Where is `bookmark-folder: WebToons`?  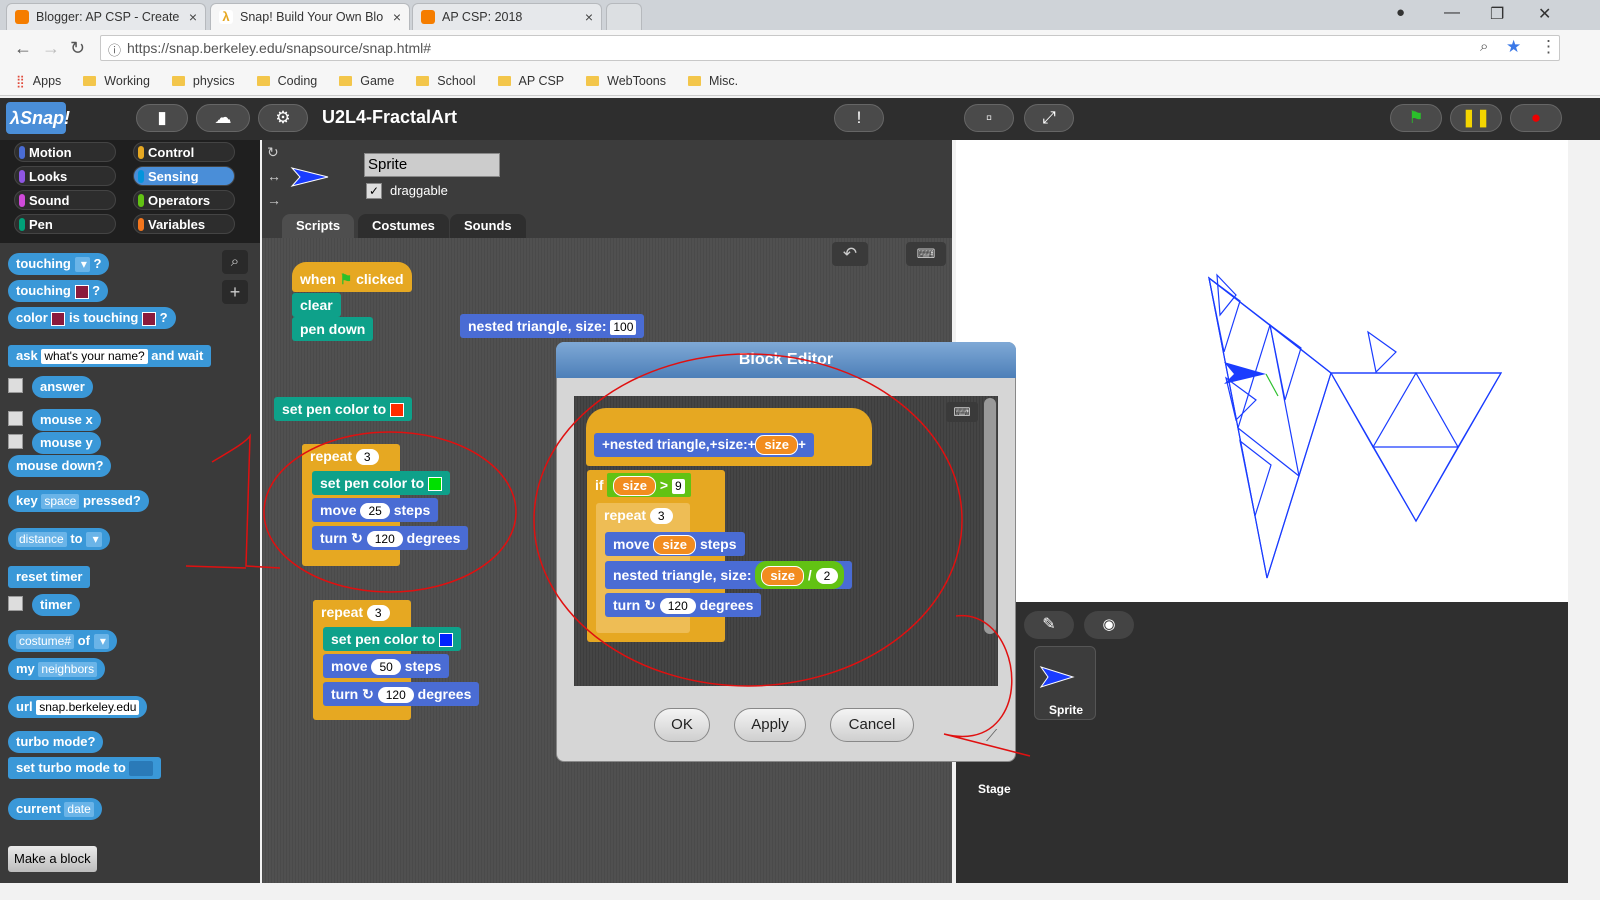
bookmark-folder: WebToons is located at coordinates (626, 81).